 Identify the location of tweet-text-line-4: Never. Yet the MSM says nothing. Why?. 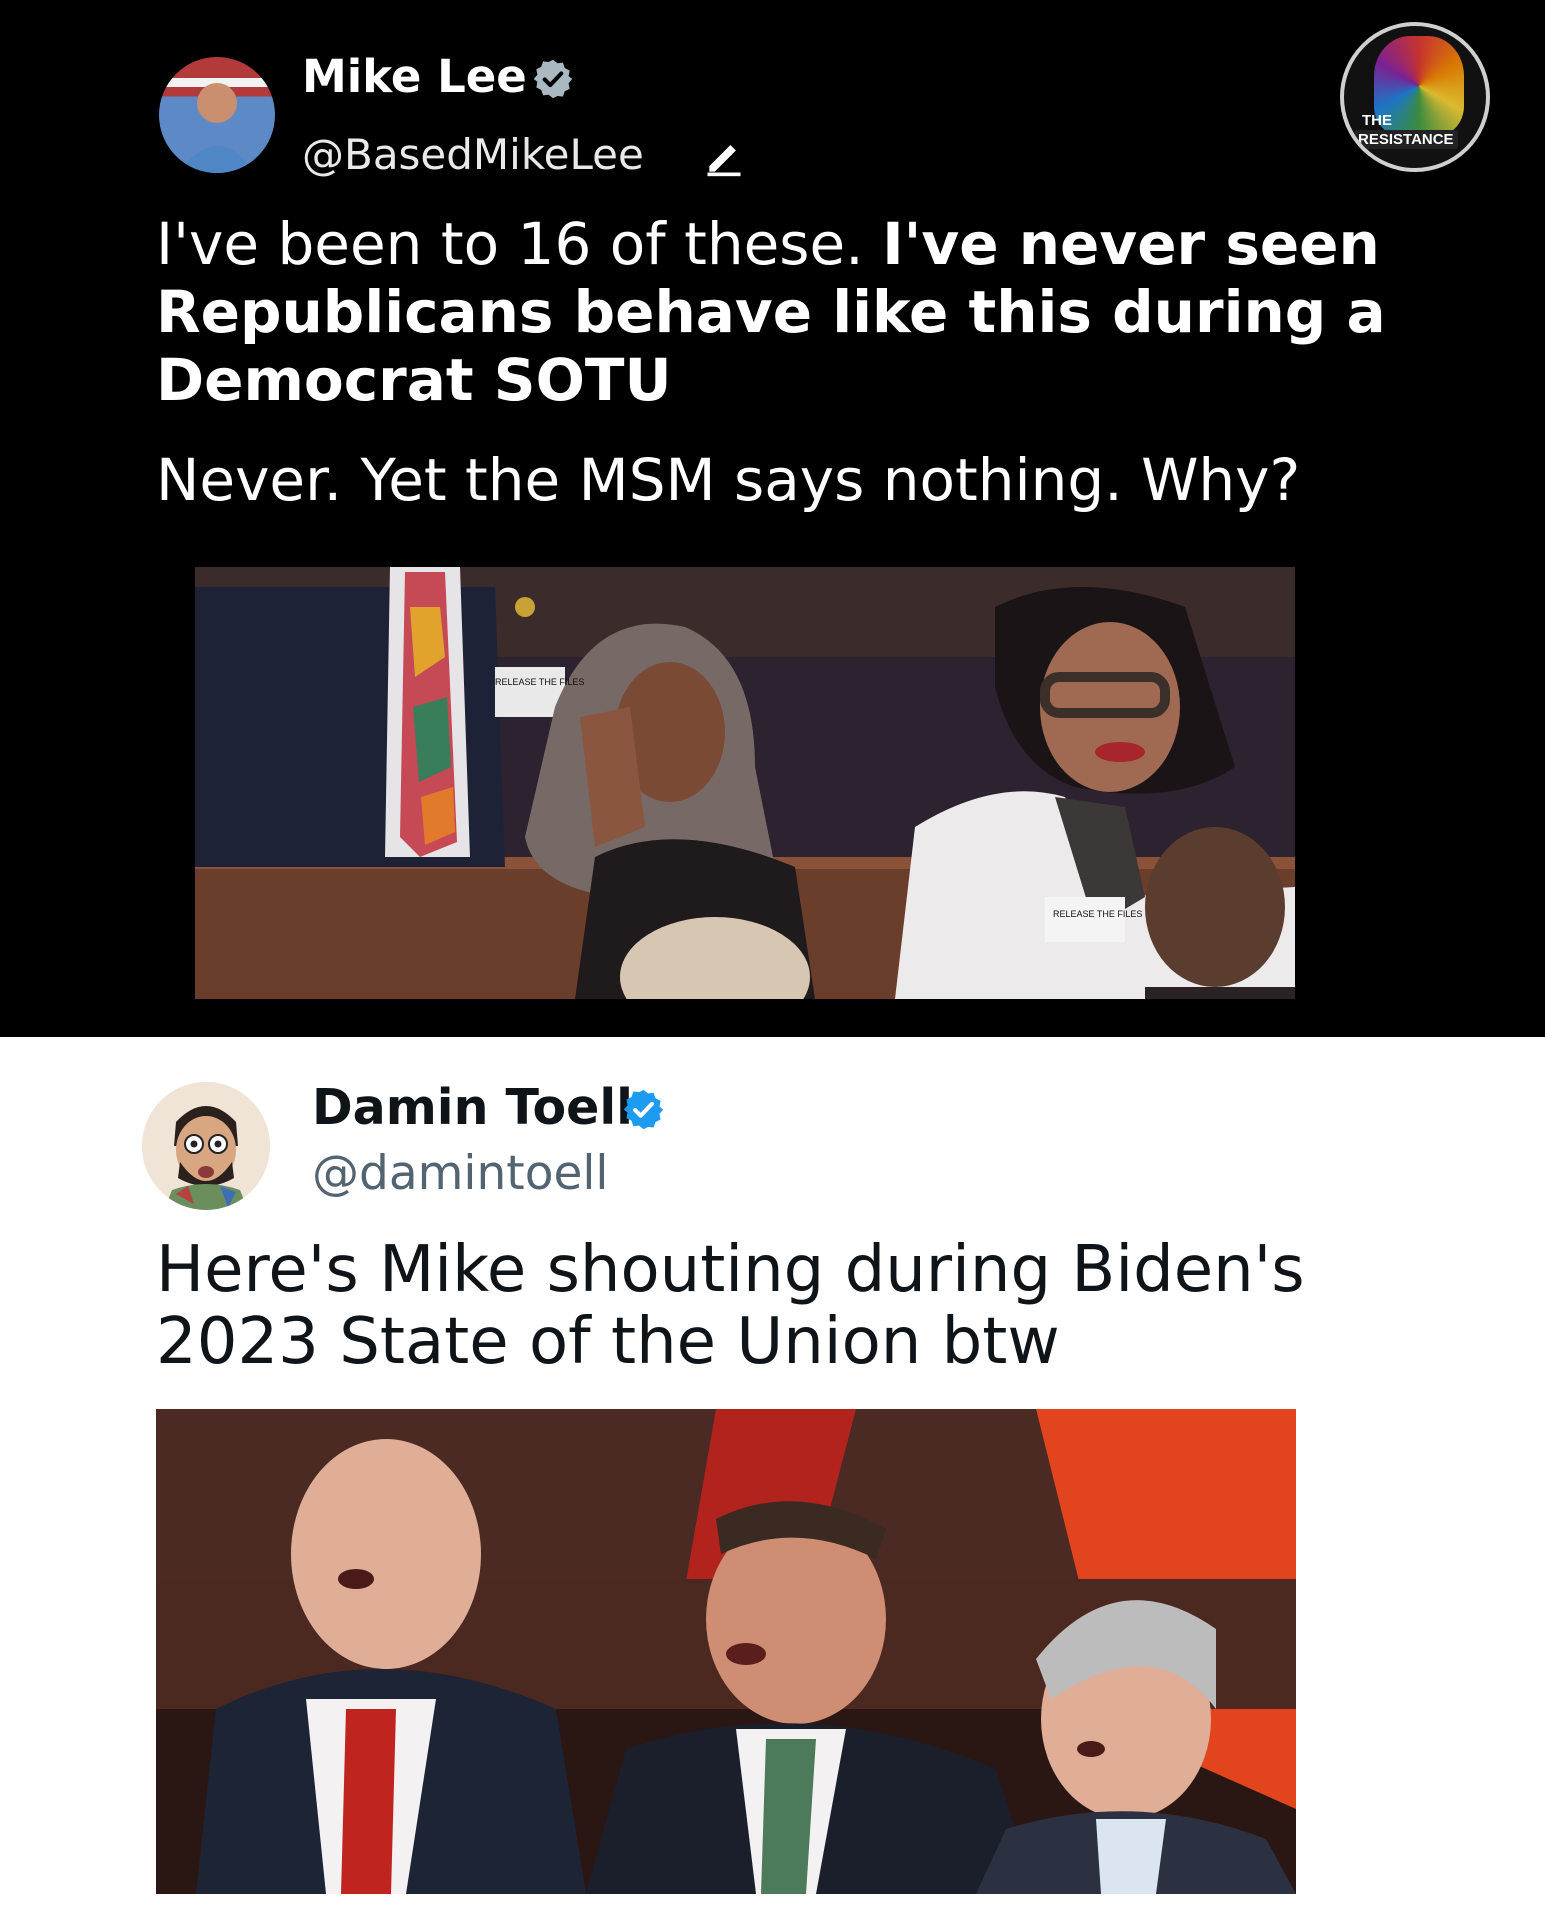
(728, 480).